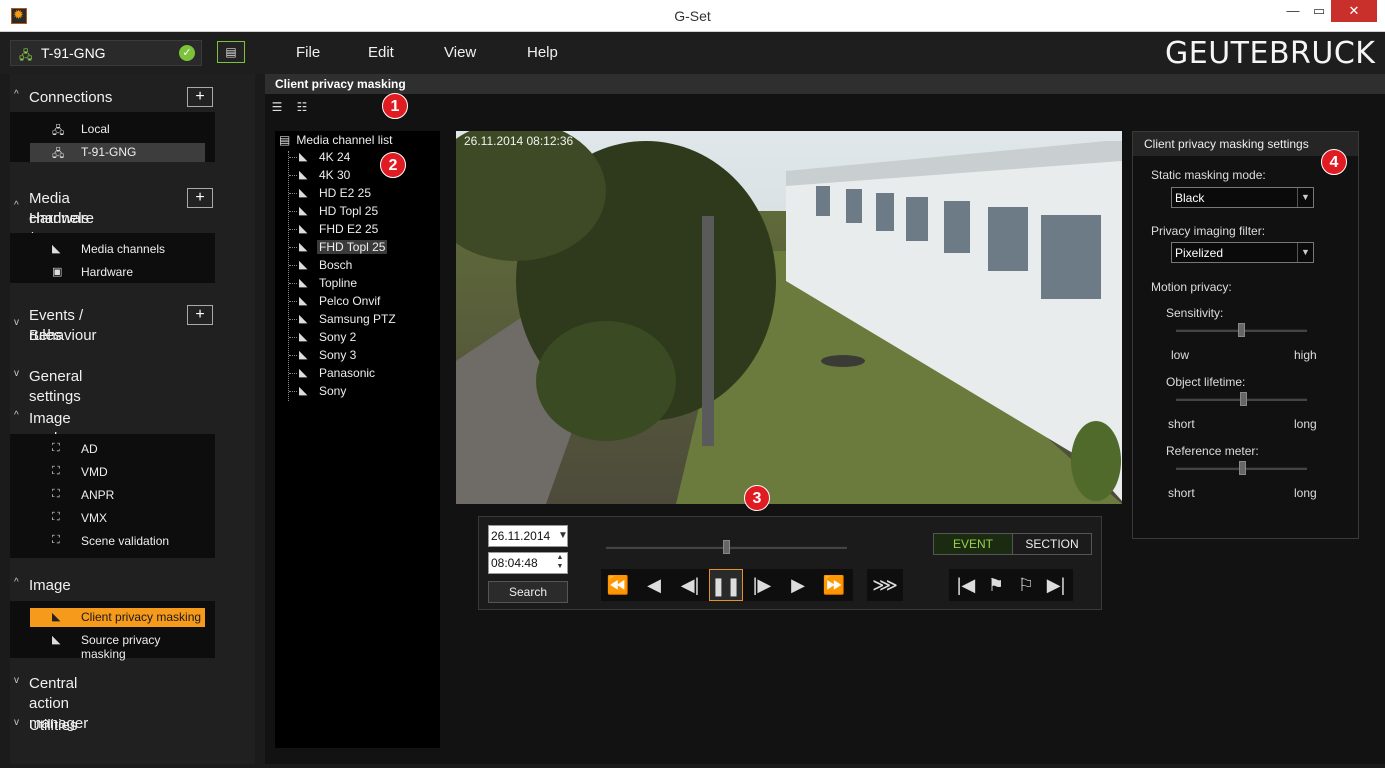 This screenshot has height=768, width=1385. What do you see at coordinates (528, 563) in the screenshot?
I see `time-picker: ▲ ▼` at bounding box center [528, 563].